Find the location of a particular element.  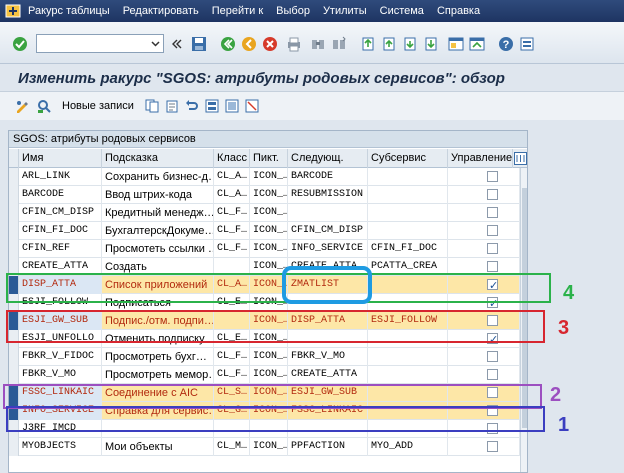

delete-icon is located at coordinates (172, 106).